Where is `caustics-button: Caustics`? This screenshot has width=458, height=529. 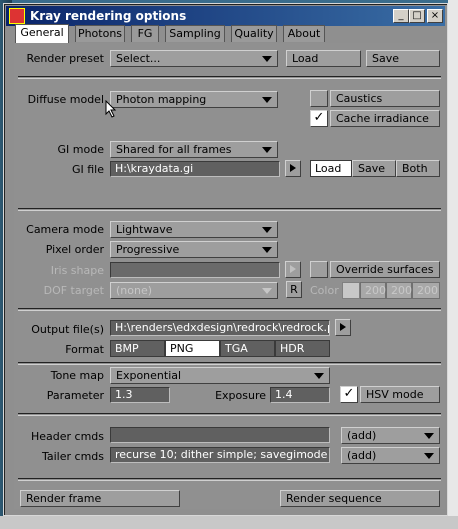 caustics-button: Caustics is located at coordinates (385, 98).